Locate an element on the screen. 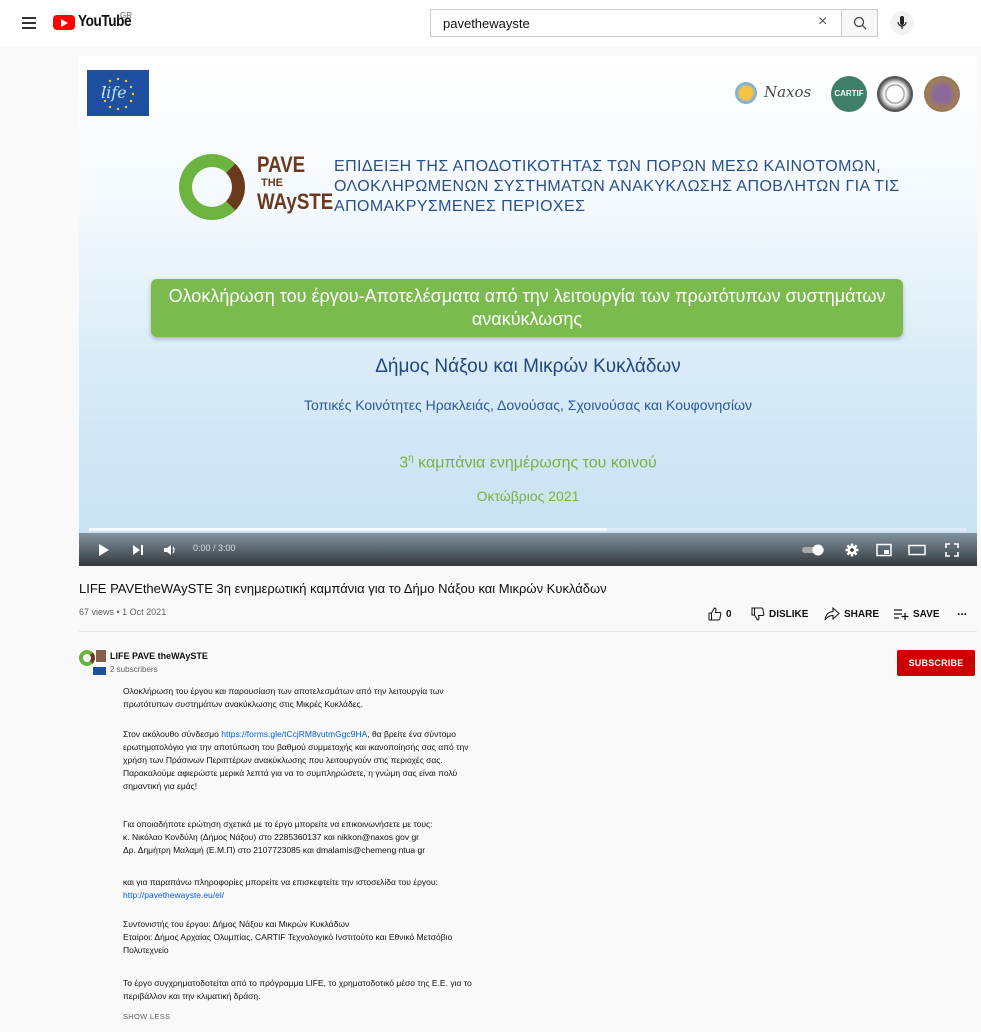 The height and width of the screenshot is (1032, 981). dislike-label: DISLIKE is located at coordinates (789, 614).